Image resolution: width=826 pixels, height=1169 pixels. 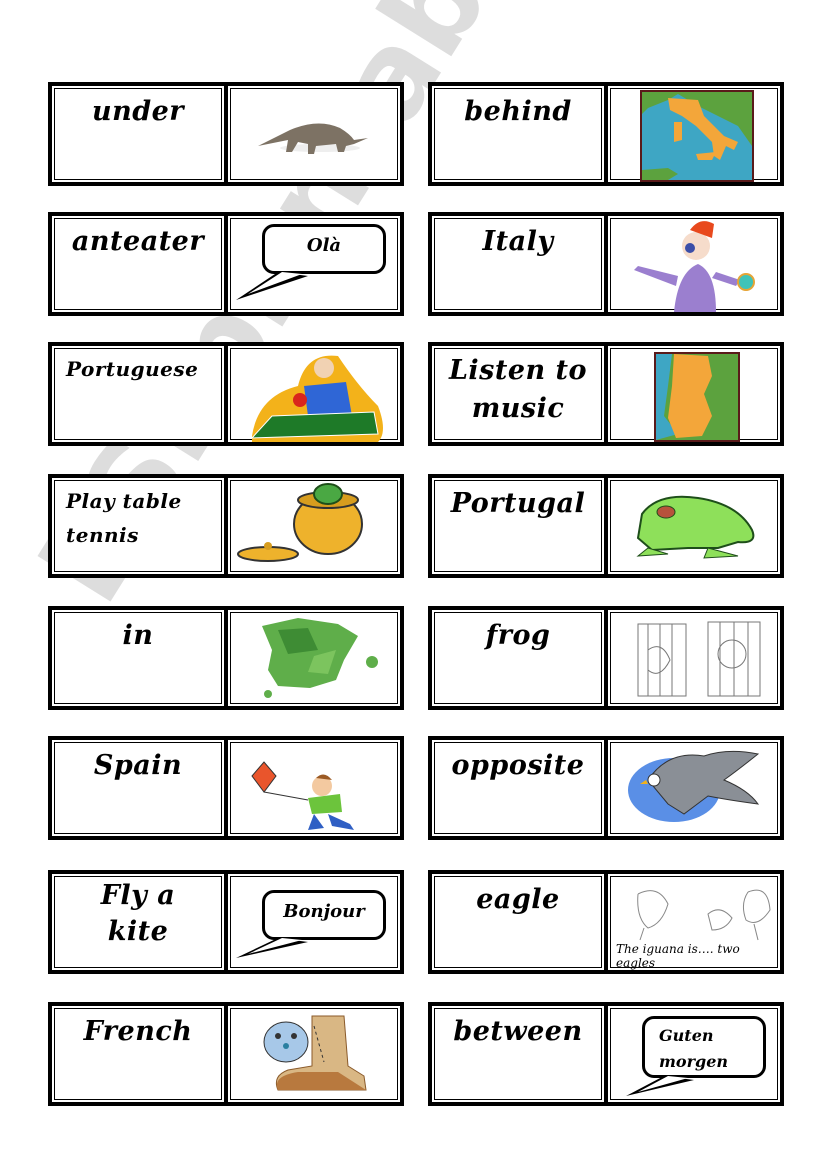 I want to click on card-word: French, so click(x=138, y=1031).